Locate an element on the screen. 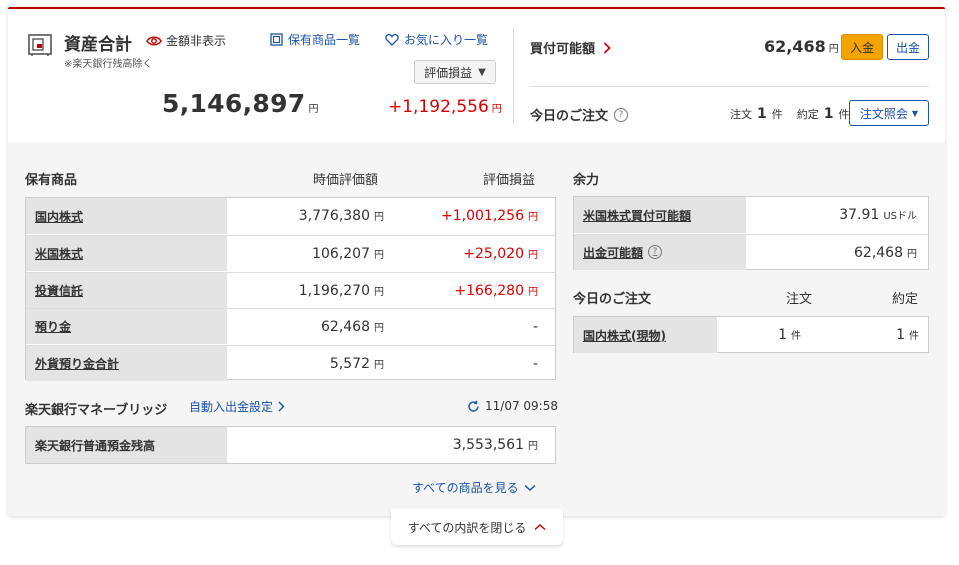 This screenshot has width=959, height=565. fill-column-header: 約定 is located at coordinates (905, 299).